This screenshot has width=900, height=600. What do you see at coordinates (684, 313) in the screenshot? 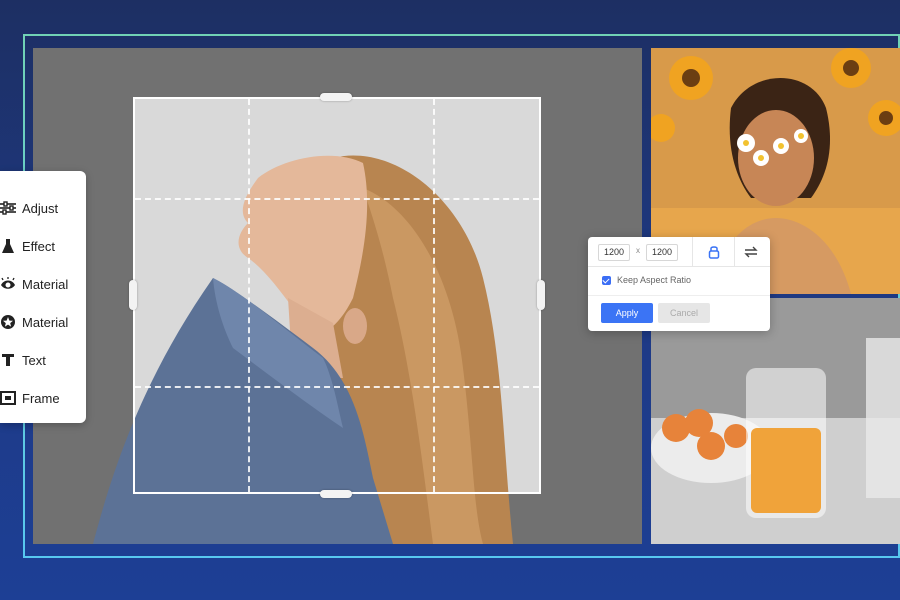
I see `cancel-button: Cancel` at bounding box center [684, 313].